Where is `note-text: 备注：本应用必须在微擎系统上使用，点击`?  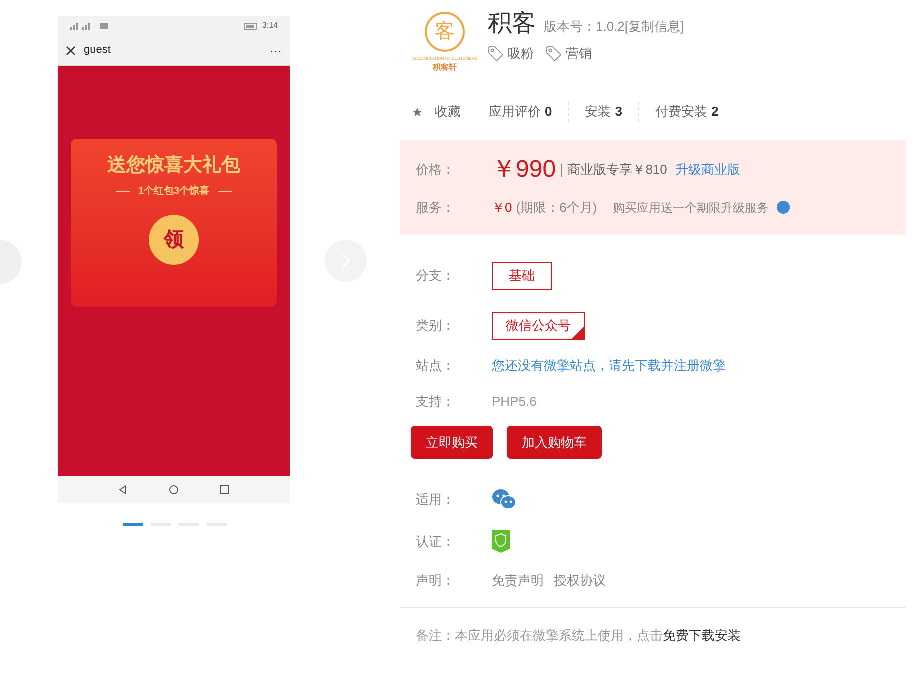 note-text: 备注：本应用必须在微擎系统上使用，点击 is located at coordinates (539, 635).